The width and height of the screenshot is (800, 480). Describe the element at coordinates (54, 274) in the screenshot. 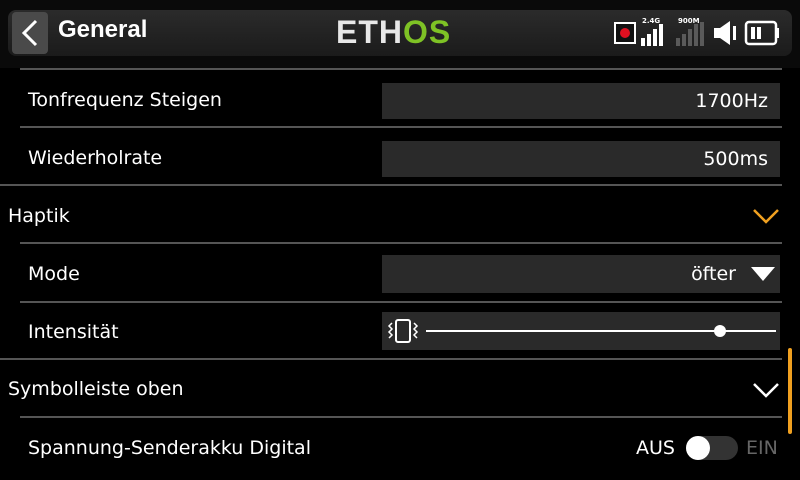

I see `mode-label: Mode` at that location.